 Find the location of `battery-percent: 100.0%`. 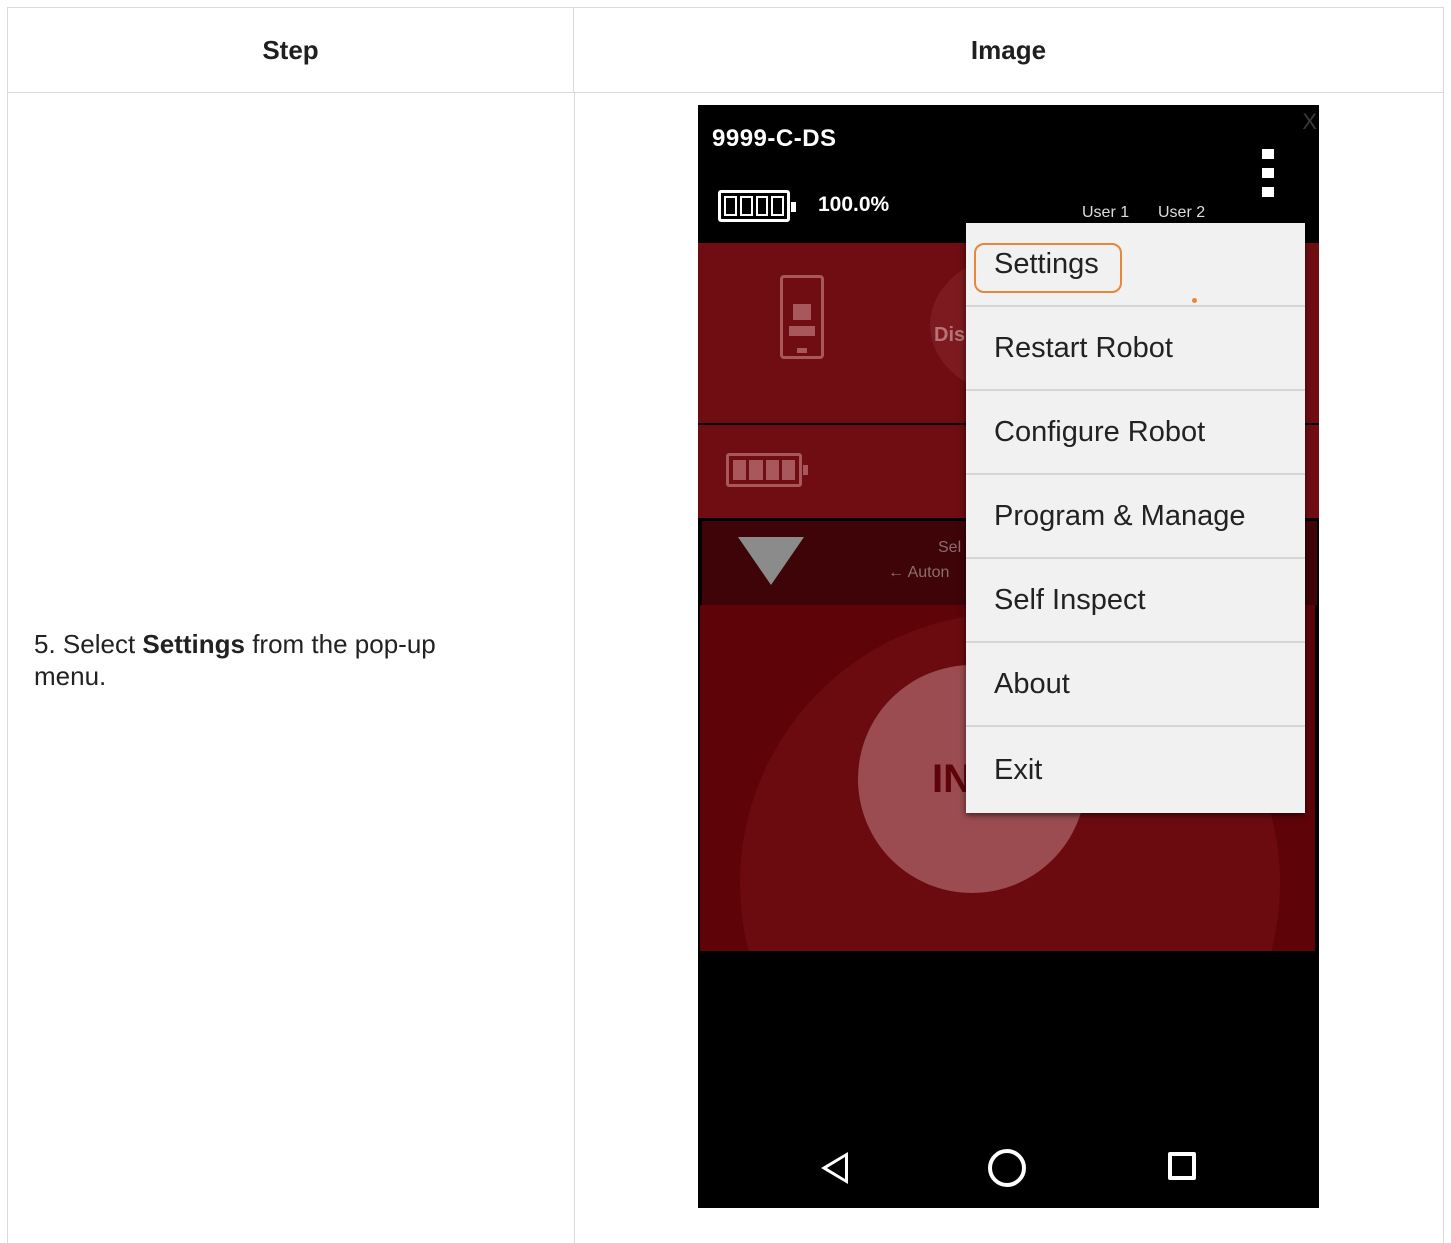

battery-percent: 100.0% is located at coordinates (854, 204).